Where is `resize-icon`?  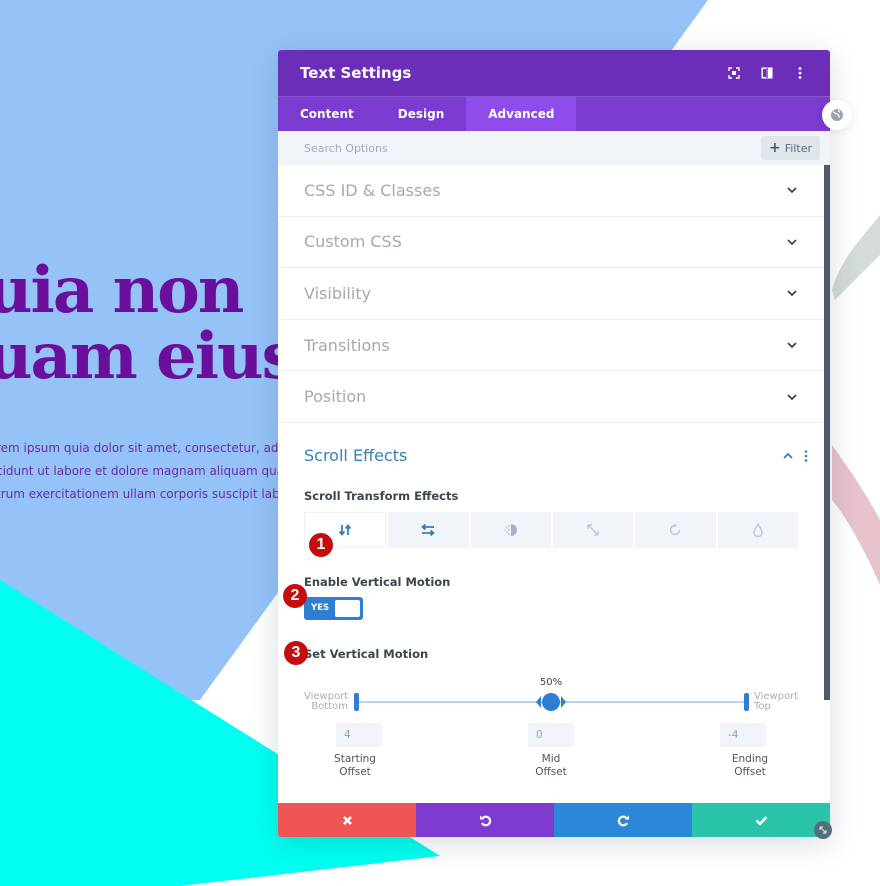 resize-icon is located at coordinates (823, 830).